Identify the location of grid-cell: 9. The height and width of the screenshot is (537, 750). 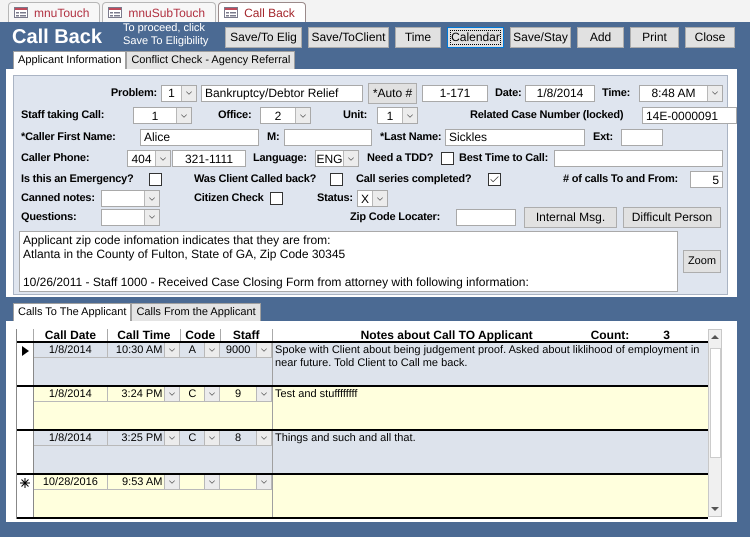
(246, 394).